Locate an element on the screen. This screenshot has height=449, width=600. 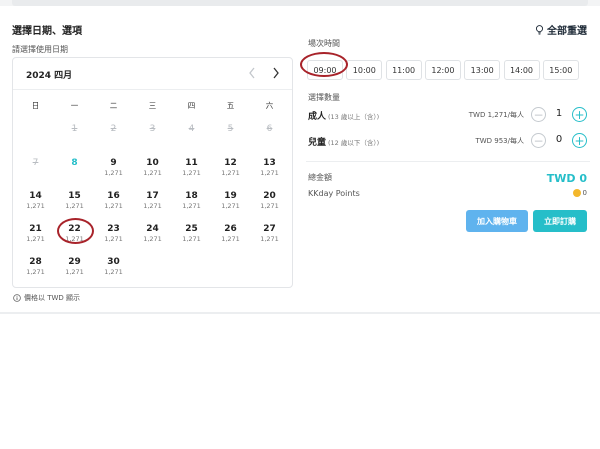
prev-month-button is located at coordinates (252, 73).